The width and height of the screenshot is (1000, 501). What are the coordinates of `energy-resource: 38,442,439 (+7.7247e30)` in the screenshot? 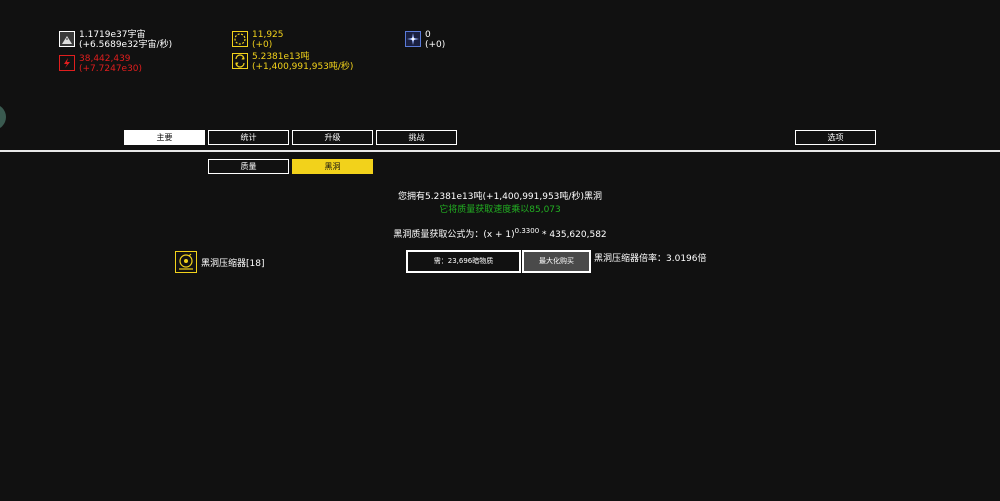 It's located at (100, 64).